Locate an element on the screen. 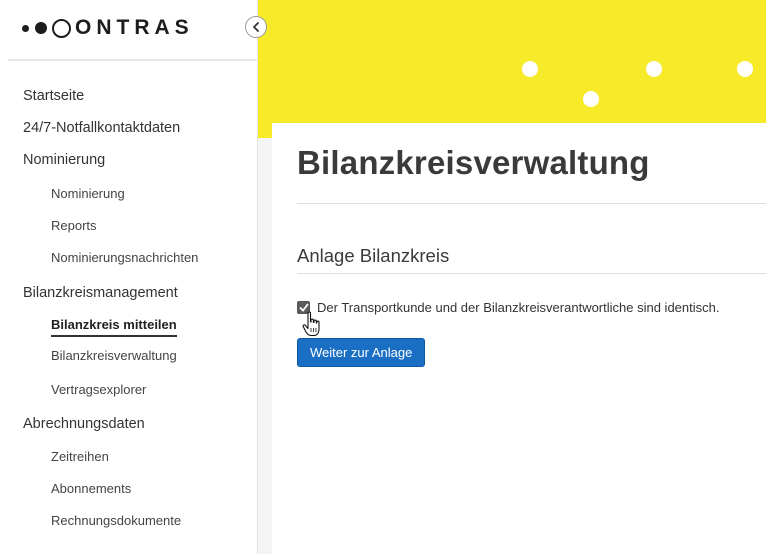 The image size is (766, 554). sidebar-subitem-abonnements: Abonnements is located at coordinates (91, 488).